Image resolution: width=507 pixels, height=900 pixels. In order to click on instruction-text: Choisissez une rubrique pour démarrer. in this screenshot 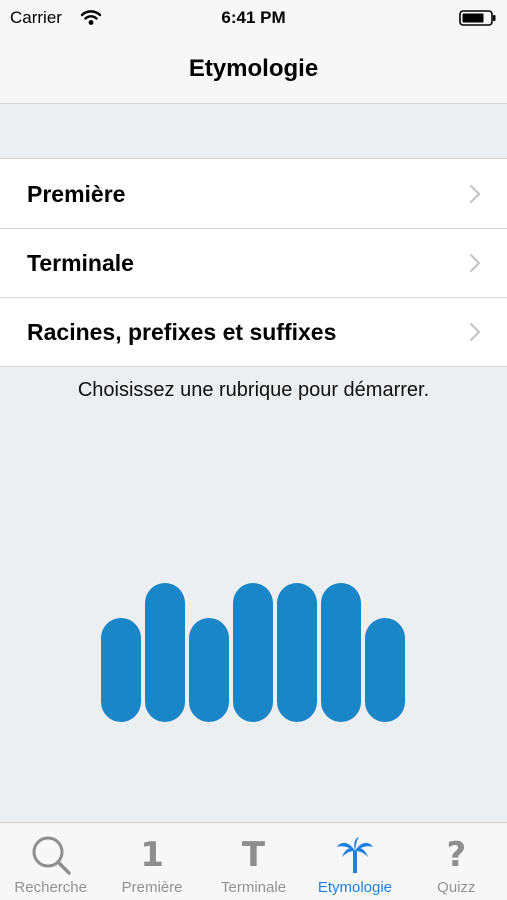, I will do `click(253, 390)`.